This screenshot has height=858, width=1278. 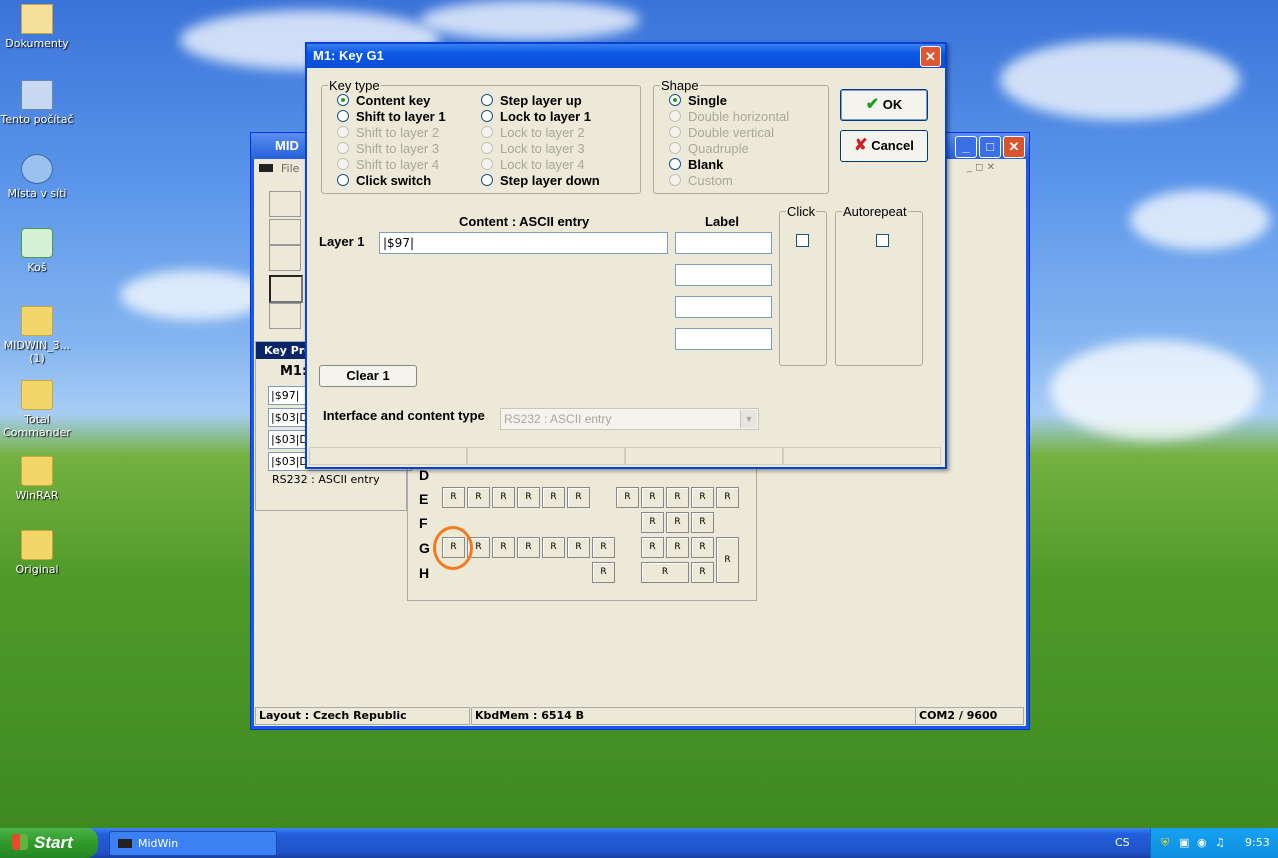 What do you see at coordinates (884, 105) in the screenshot?
I see `ok-button: ✔ OK` at bounding box center [884, 105].